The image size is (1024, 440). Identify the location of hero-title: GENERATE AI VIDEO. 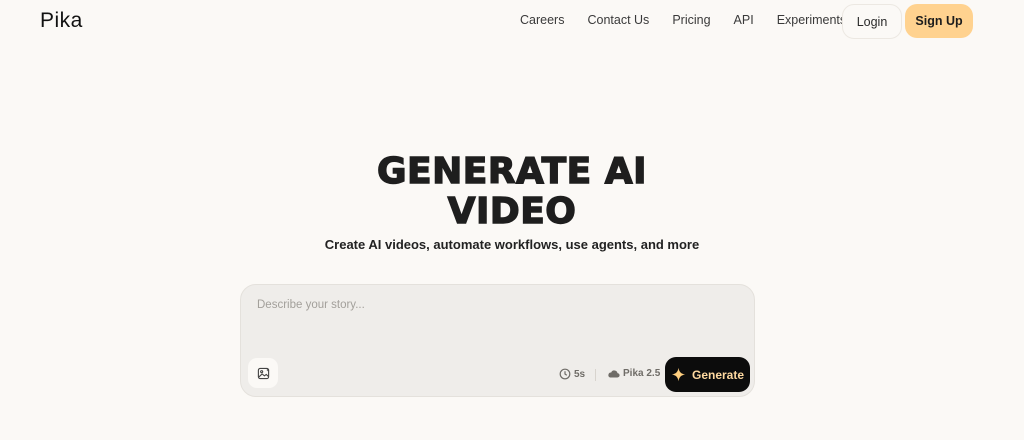
(512, 191).